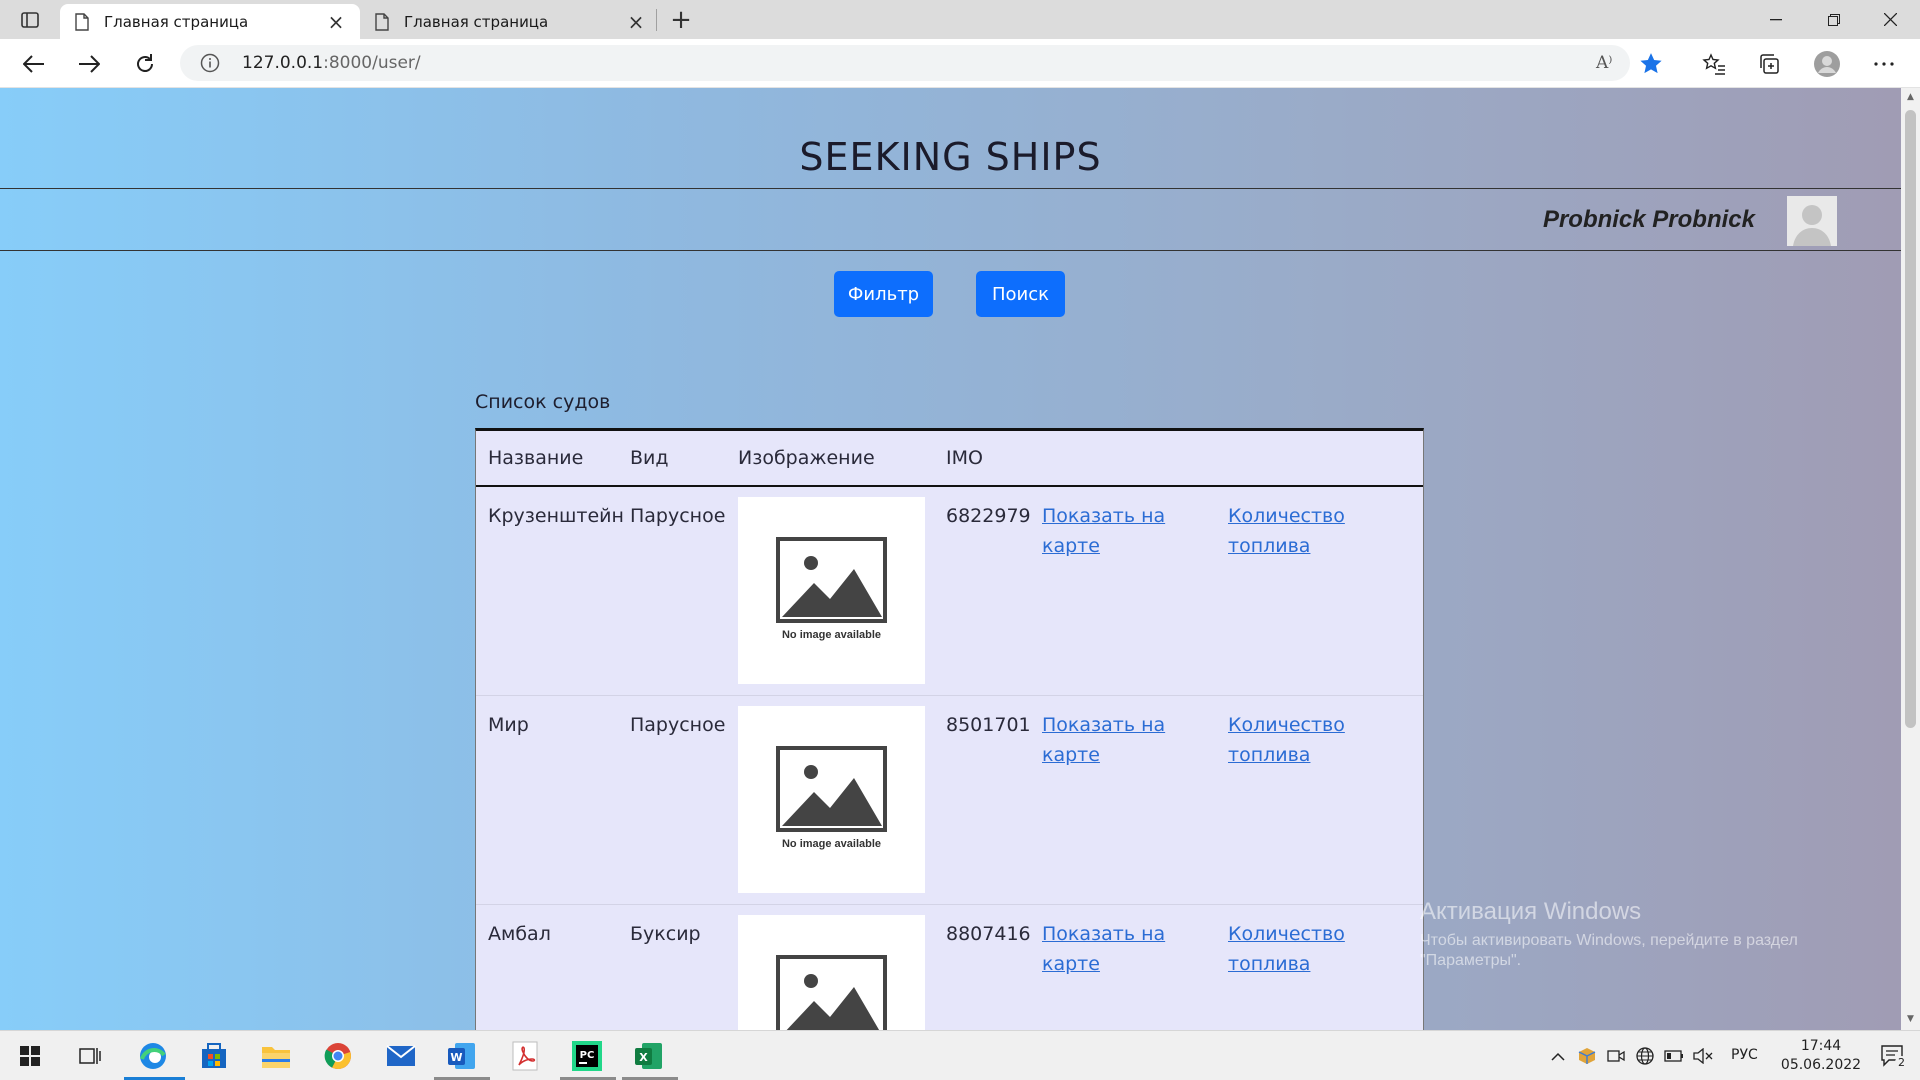  Describe the element at coordinates (988, 725) in the screenshot. I see `ship-imo: 8501701` at that location.